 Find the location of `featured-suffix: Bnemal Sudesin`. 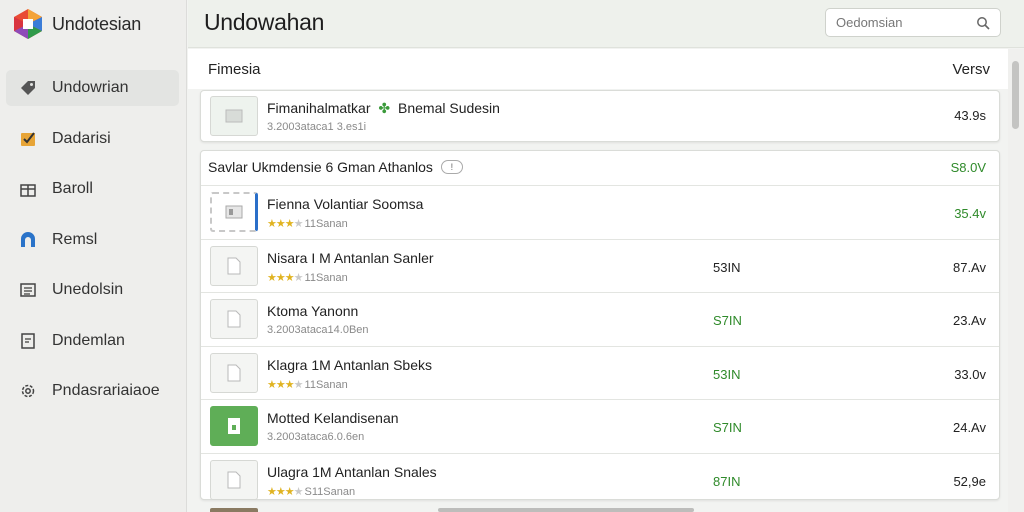

featured-suffix: Bnemal Sudesin is located at coordinates (449, 108).